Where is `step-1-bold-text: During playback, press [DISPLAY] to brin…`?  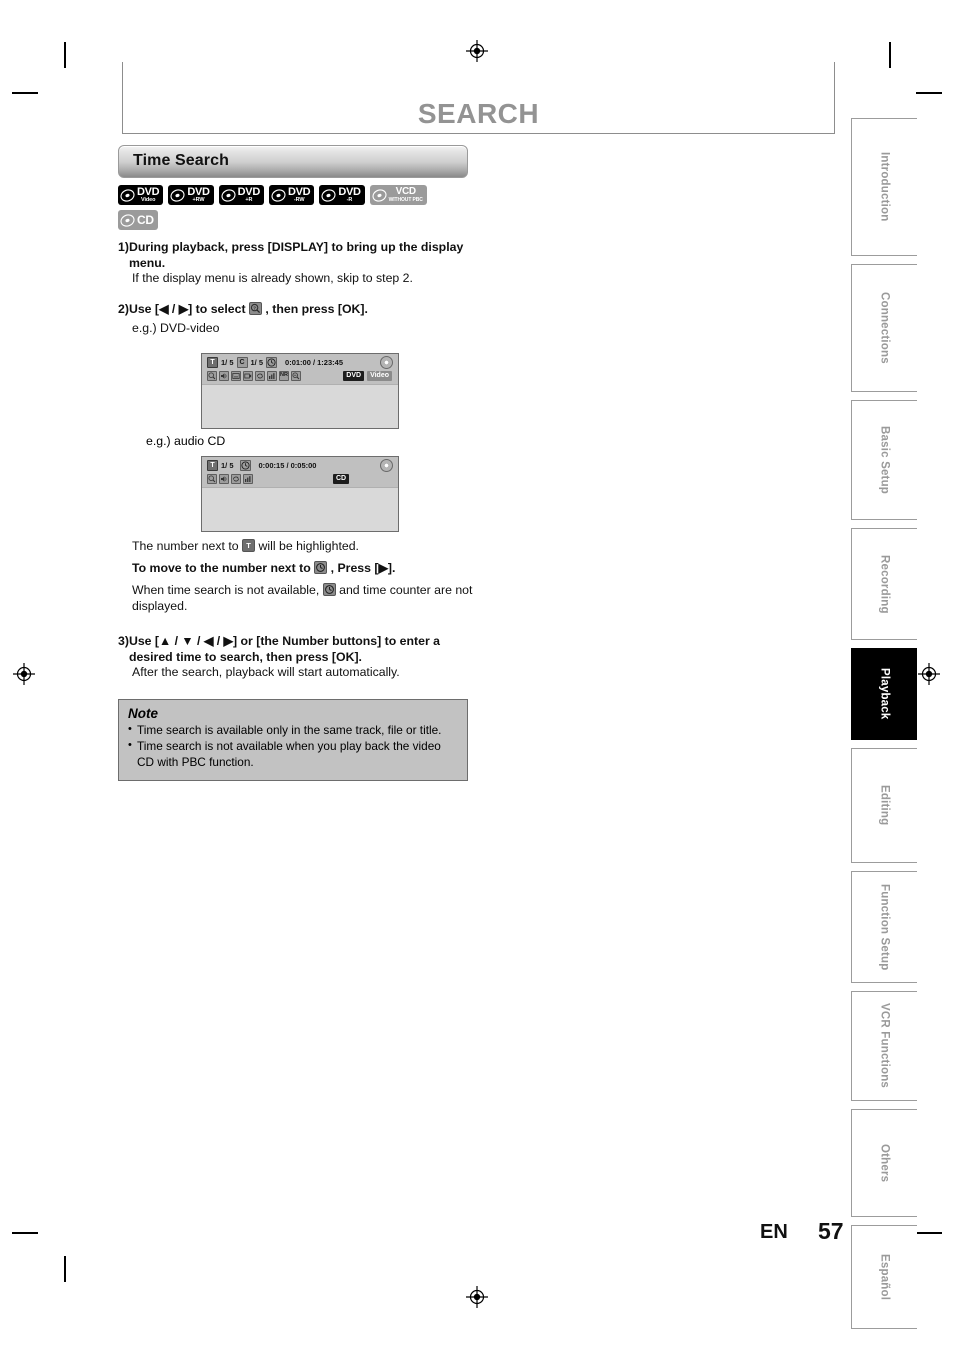
step-1-bold-text: During playback, press [DISPLAY] to brin… is located at coordinates (296, 255).